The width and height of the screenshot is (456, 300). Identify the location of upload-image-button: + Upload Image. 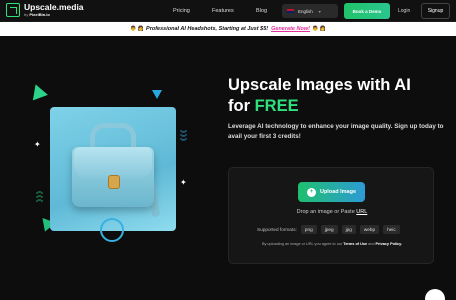
(331, 192).